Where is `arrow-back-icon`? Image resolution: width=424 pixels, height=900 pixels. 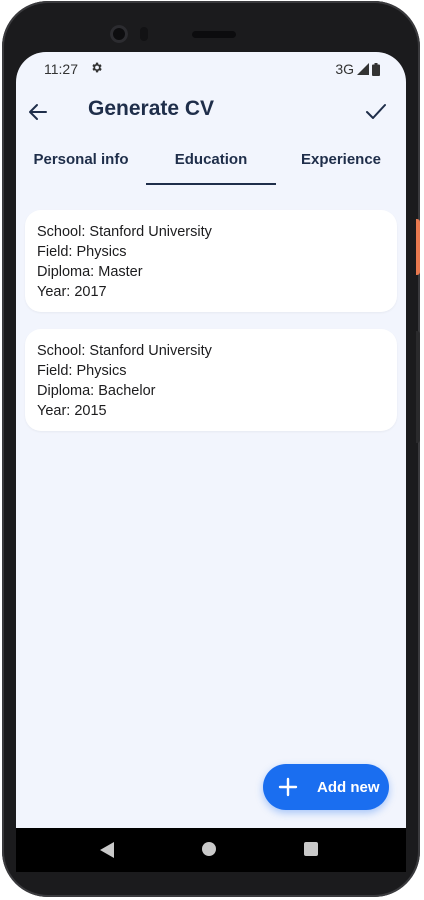 arrow-back-icon is located at coordinates (38, 112).